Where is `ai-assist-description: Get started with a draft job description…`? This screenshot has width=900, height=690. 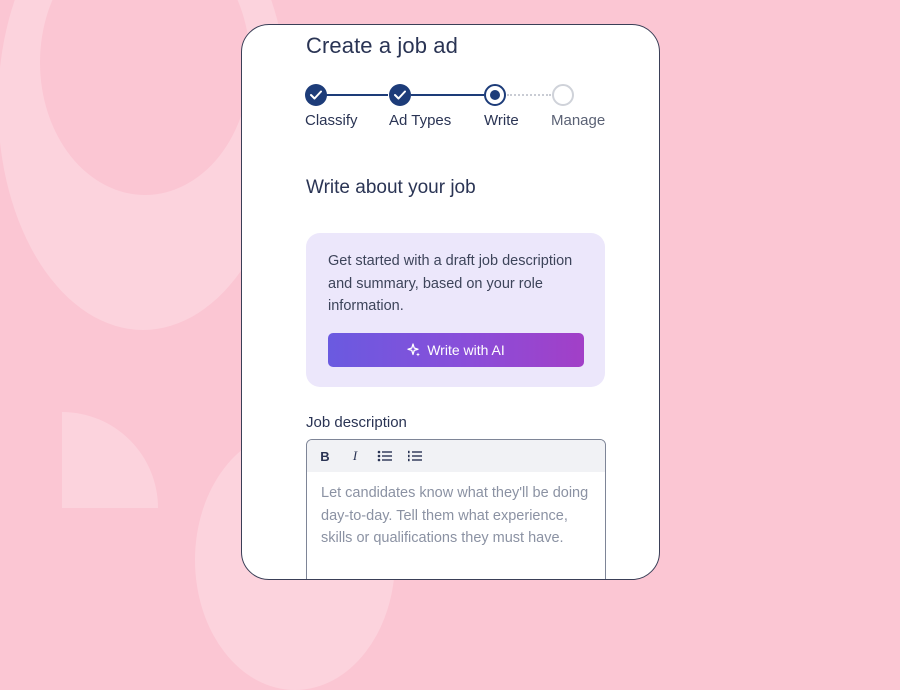 ai-assist-description: Get started with a draft job description… is located at coordinates (450, 283).